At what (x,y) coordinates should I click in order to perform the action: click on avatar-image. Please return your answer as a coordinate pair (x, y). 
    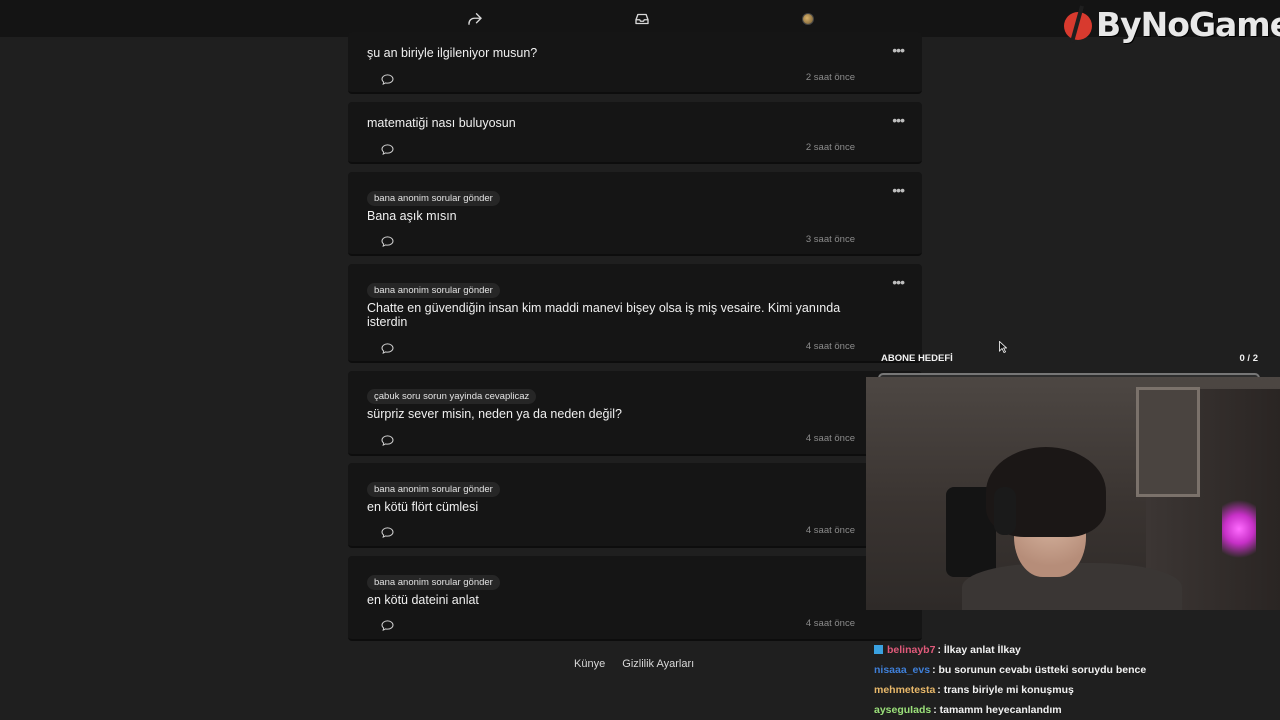
    Looking at the image, I should click on (808, 19).